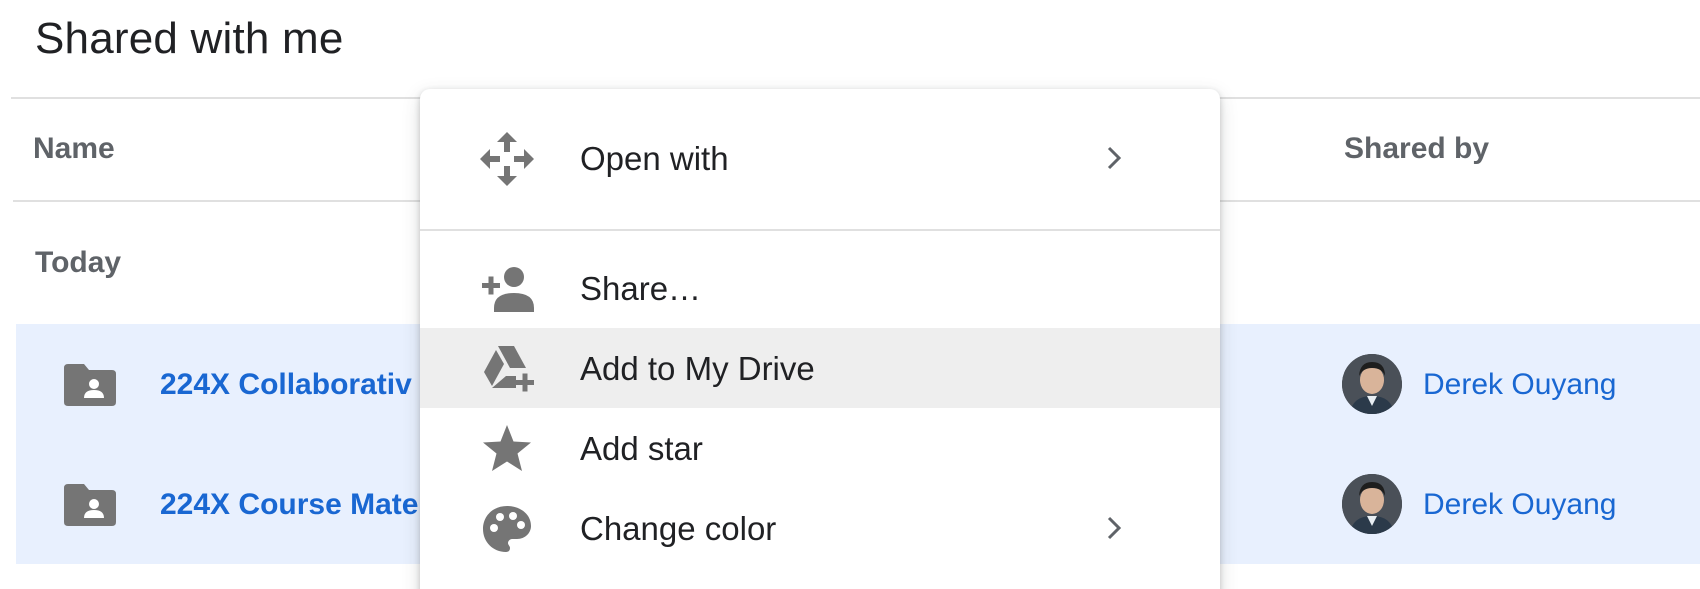 This screenshot has height=589, width=1700. What do you see at coordinates (641, 448) in the screenshot?
I see `menu-item-label: Add star` at bounding box center [641, 448].